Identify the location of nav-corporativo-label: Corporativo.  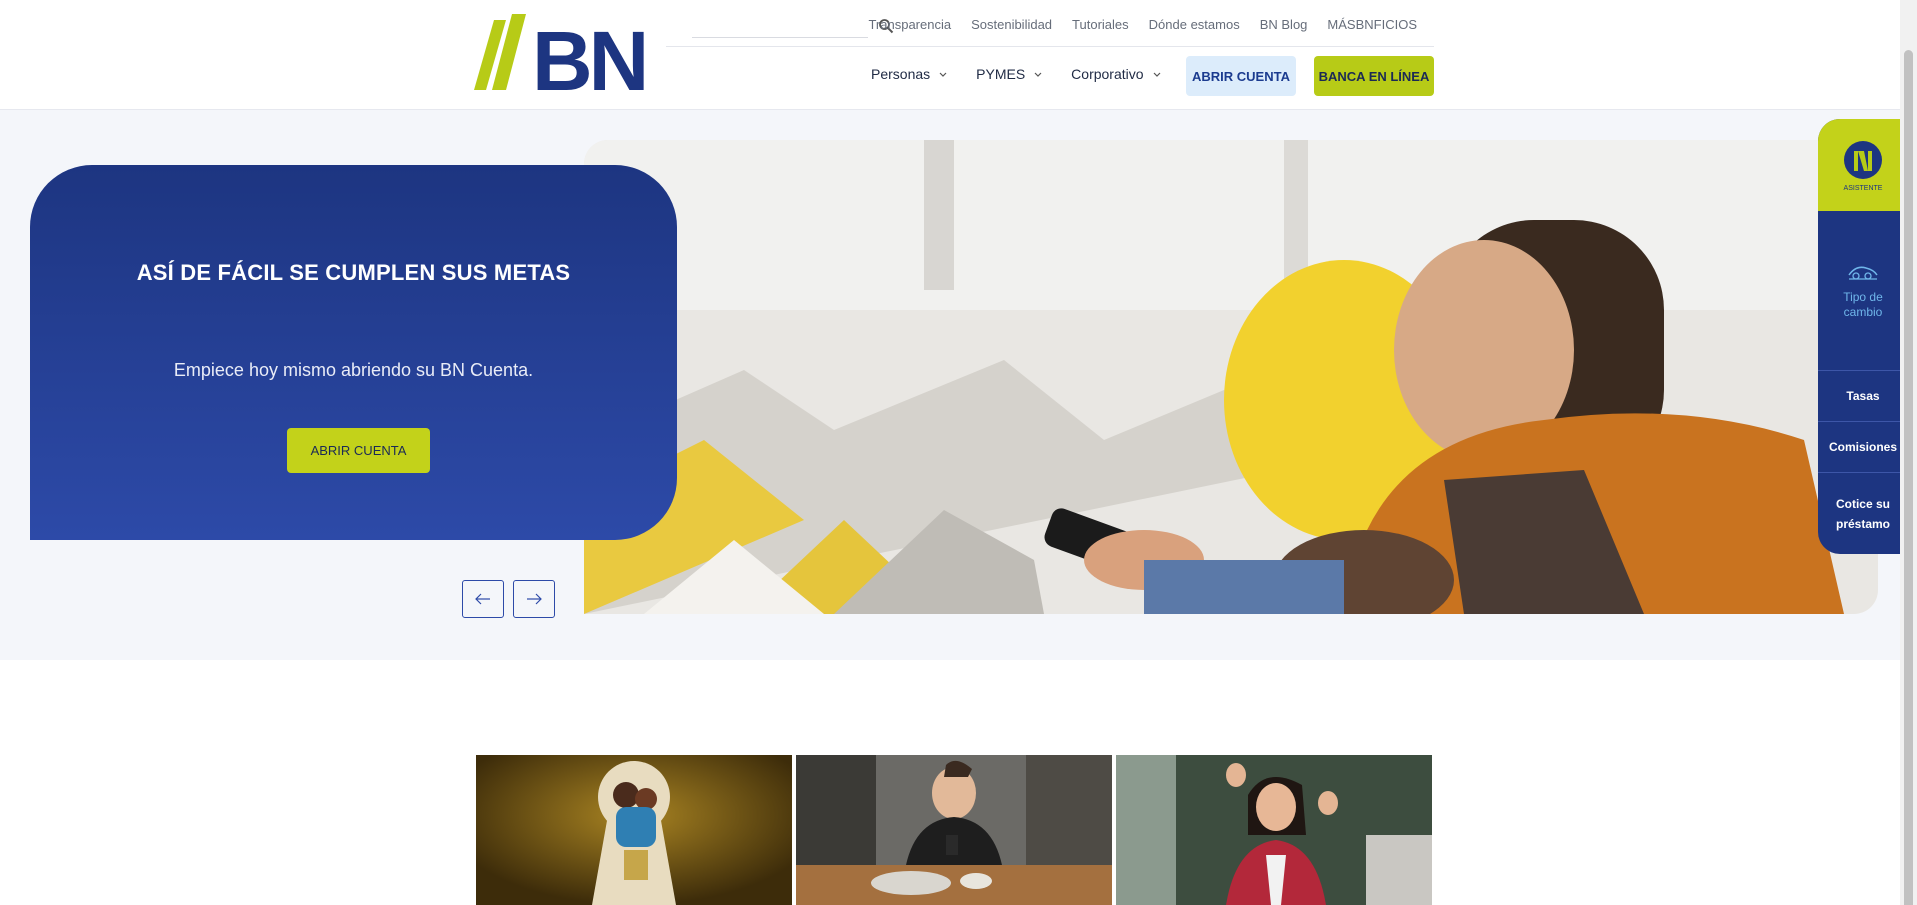
(1107, 74).